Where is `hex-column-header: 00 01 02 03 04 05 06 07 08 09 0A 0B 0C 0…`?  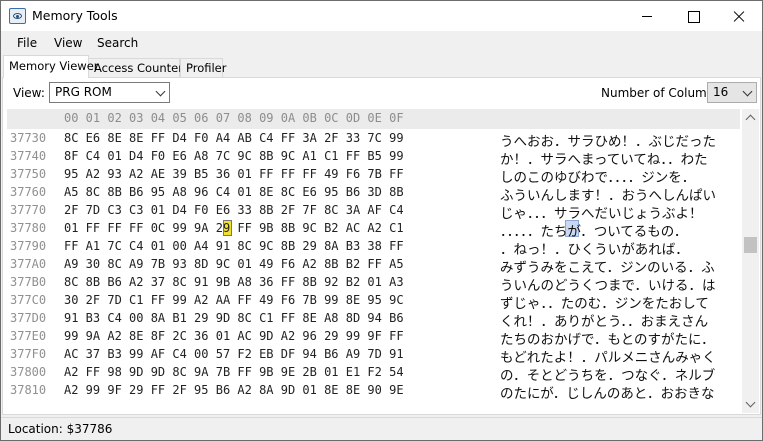
hex-column-header: 00 01 02 03 04 05 06 07 08 09 0A 0B 0C 0… is located at coordinates (373, 119).